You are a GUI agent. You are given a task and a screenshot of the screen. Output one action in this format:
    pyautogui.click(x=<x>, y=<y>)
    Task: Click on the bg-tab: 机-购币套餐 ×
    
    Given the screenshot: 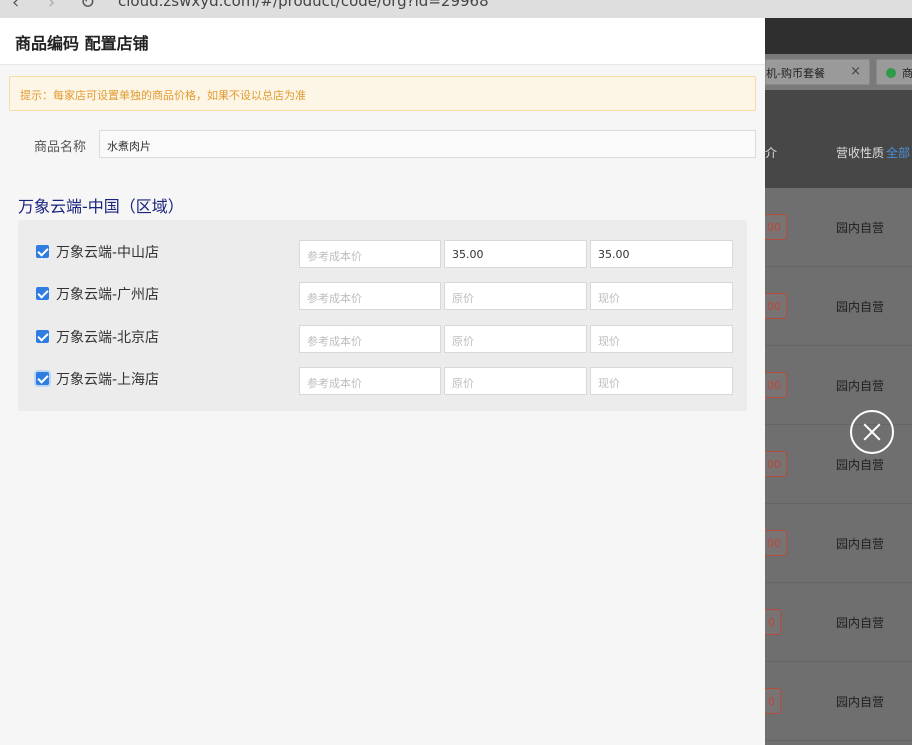 What is the action you would take?
    pyautogui.click(x=817, y=72)
    